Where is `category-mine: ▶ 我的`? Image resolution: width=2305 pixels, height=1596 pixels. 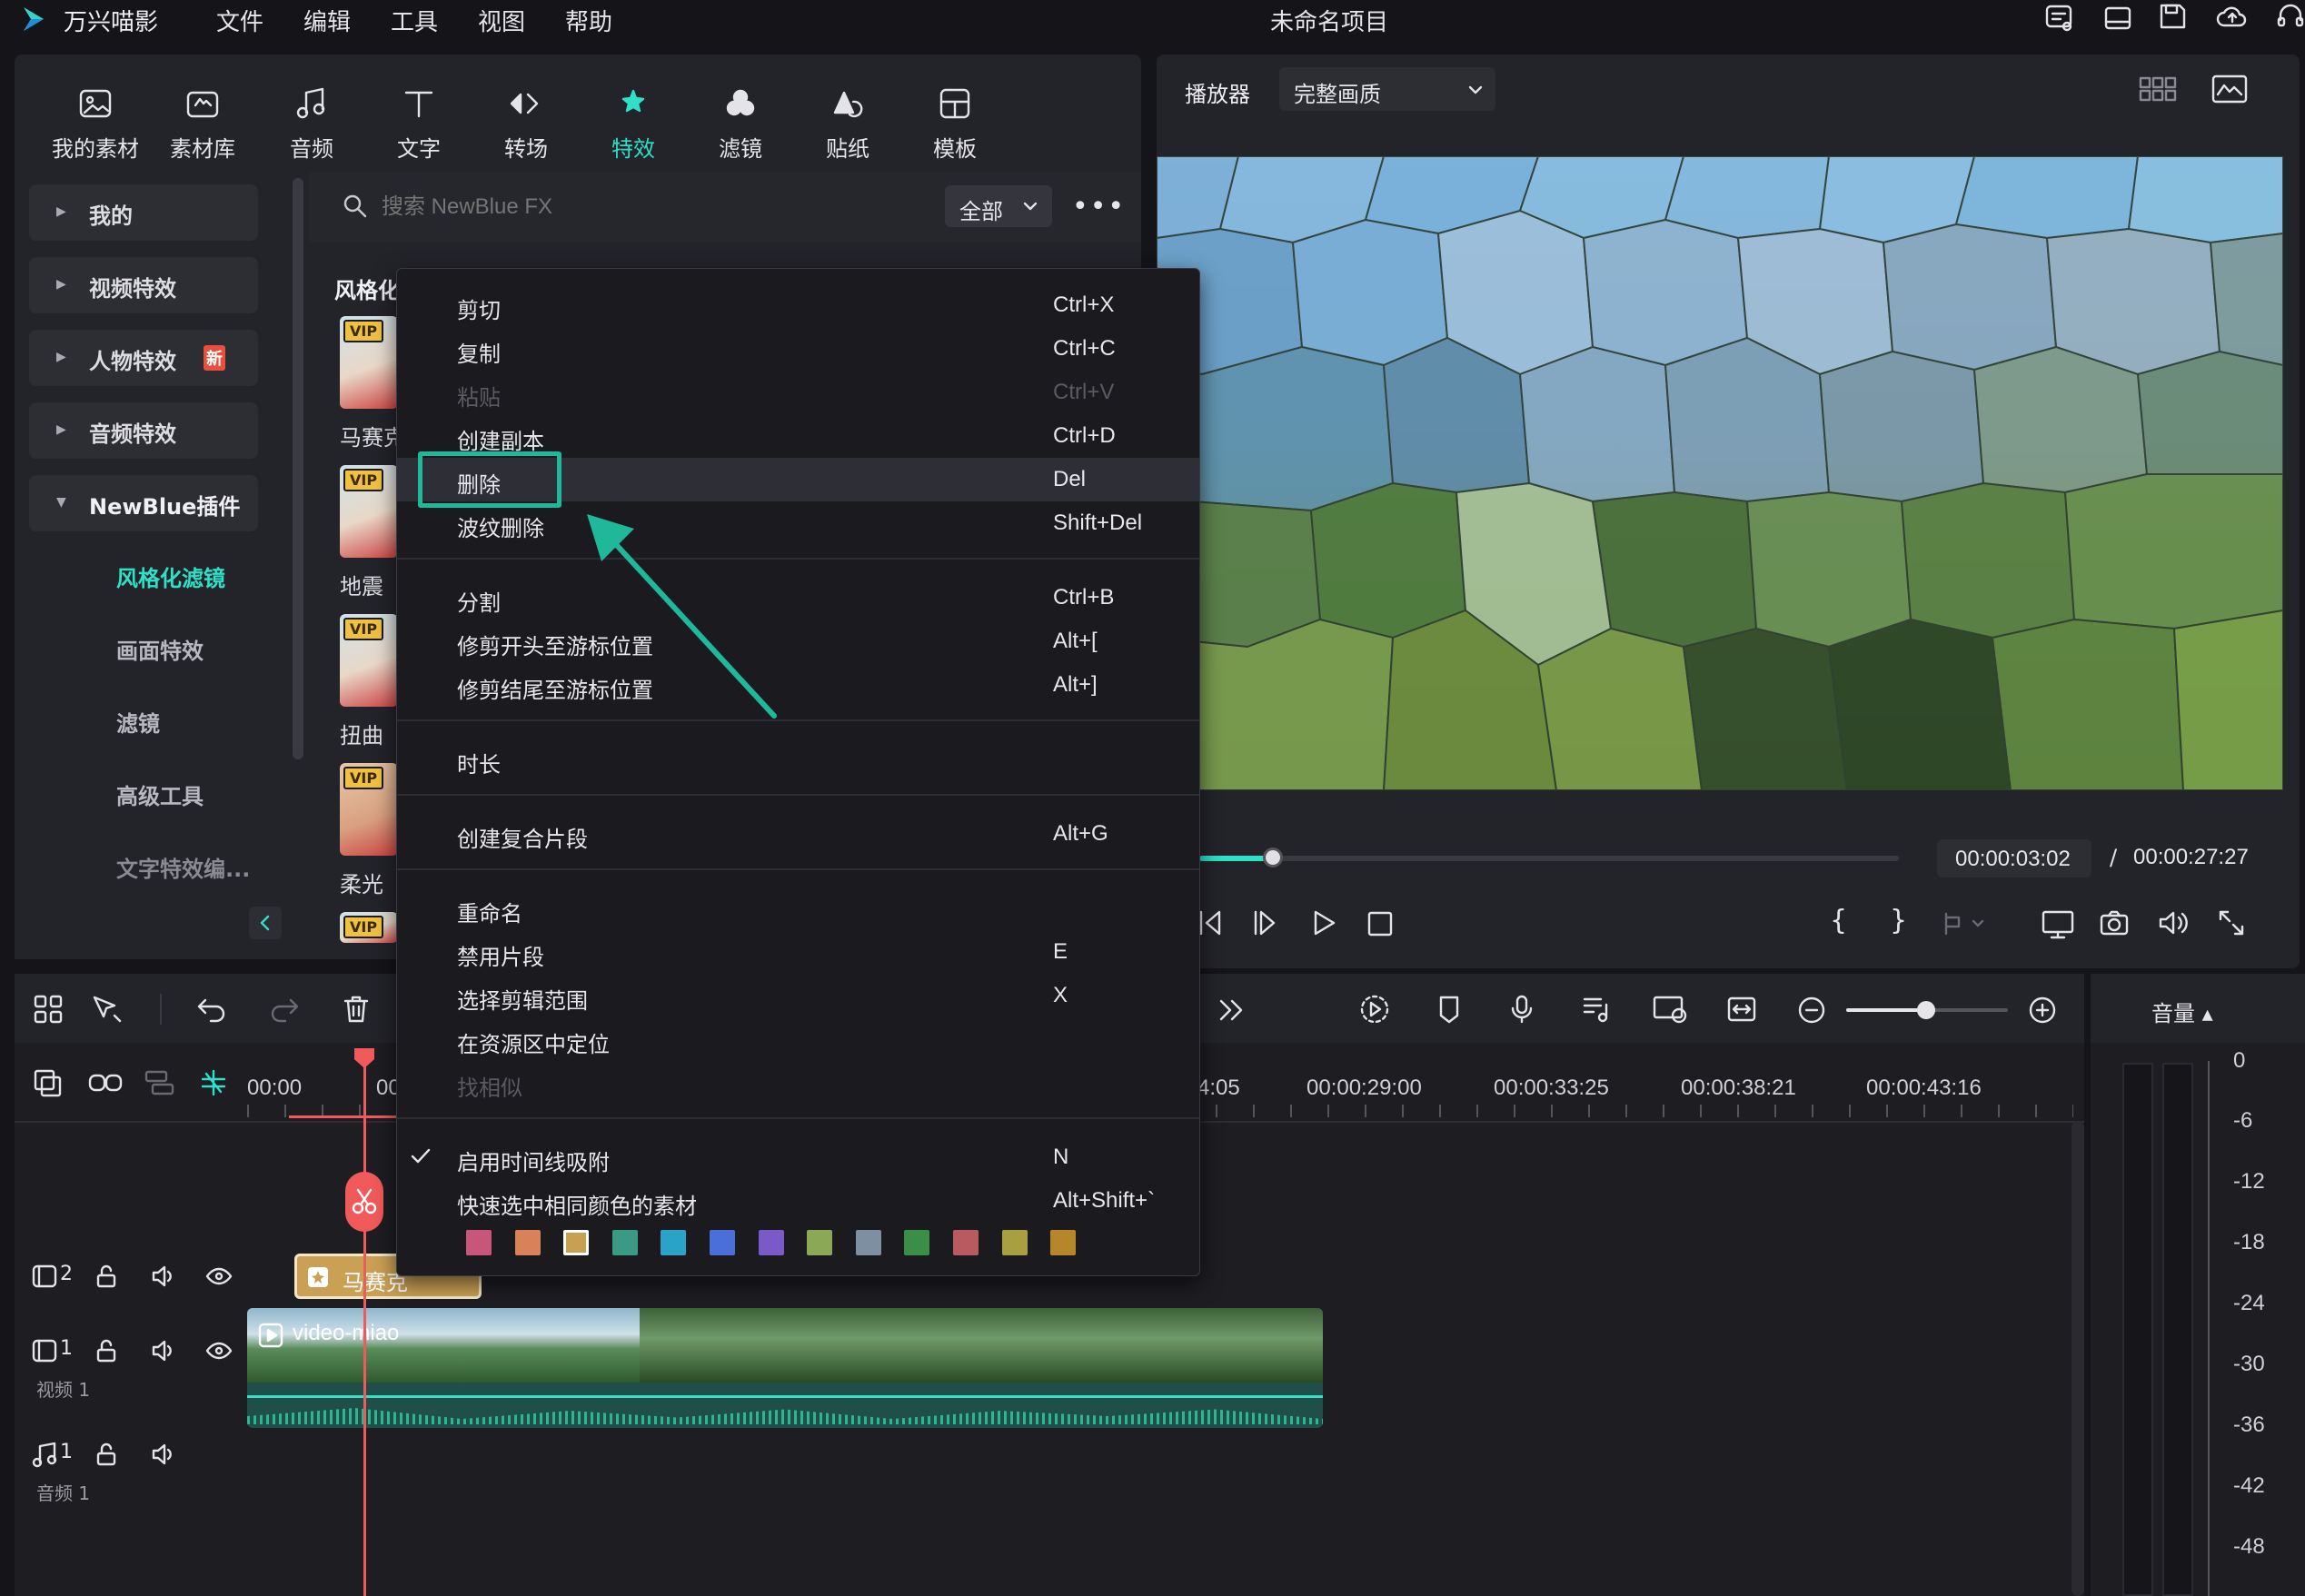
category-mine: ▶ 我的 is located at coordinates (143, 212).